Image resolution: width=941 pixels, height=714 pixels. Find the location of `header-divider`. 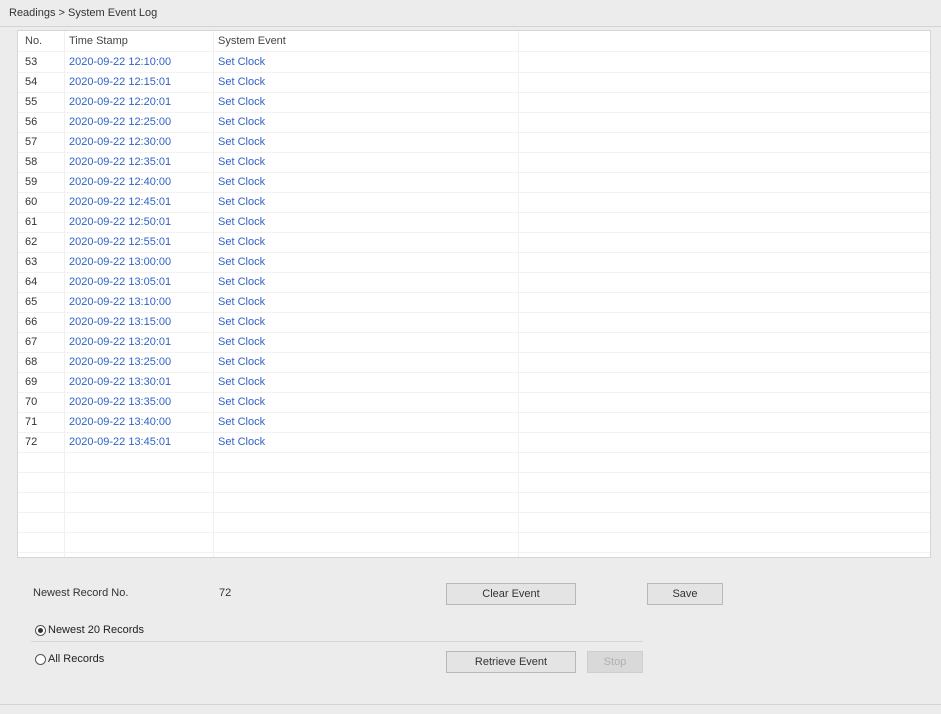

header-divider is located at coordinates (470, 26).